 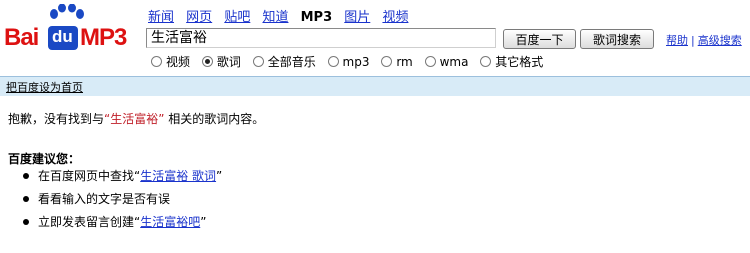 I want to click on nav-zhidao: 知道, so click(x=275, y=17).